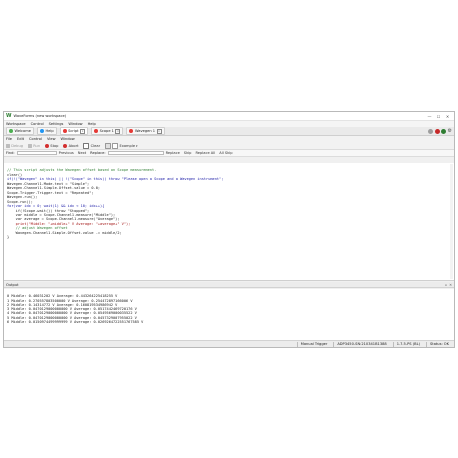  What do you see at coordinates (17, 145) in the screenshot?
I see `debug-label: Debug` at bounding box center [17, 145].